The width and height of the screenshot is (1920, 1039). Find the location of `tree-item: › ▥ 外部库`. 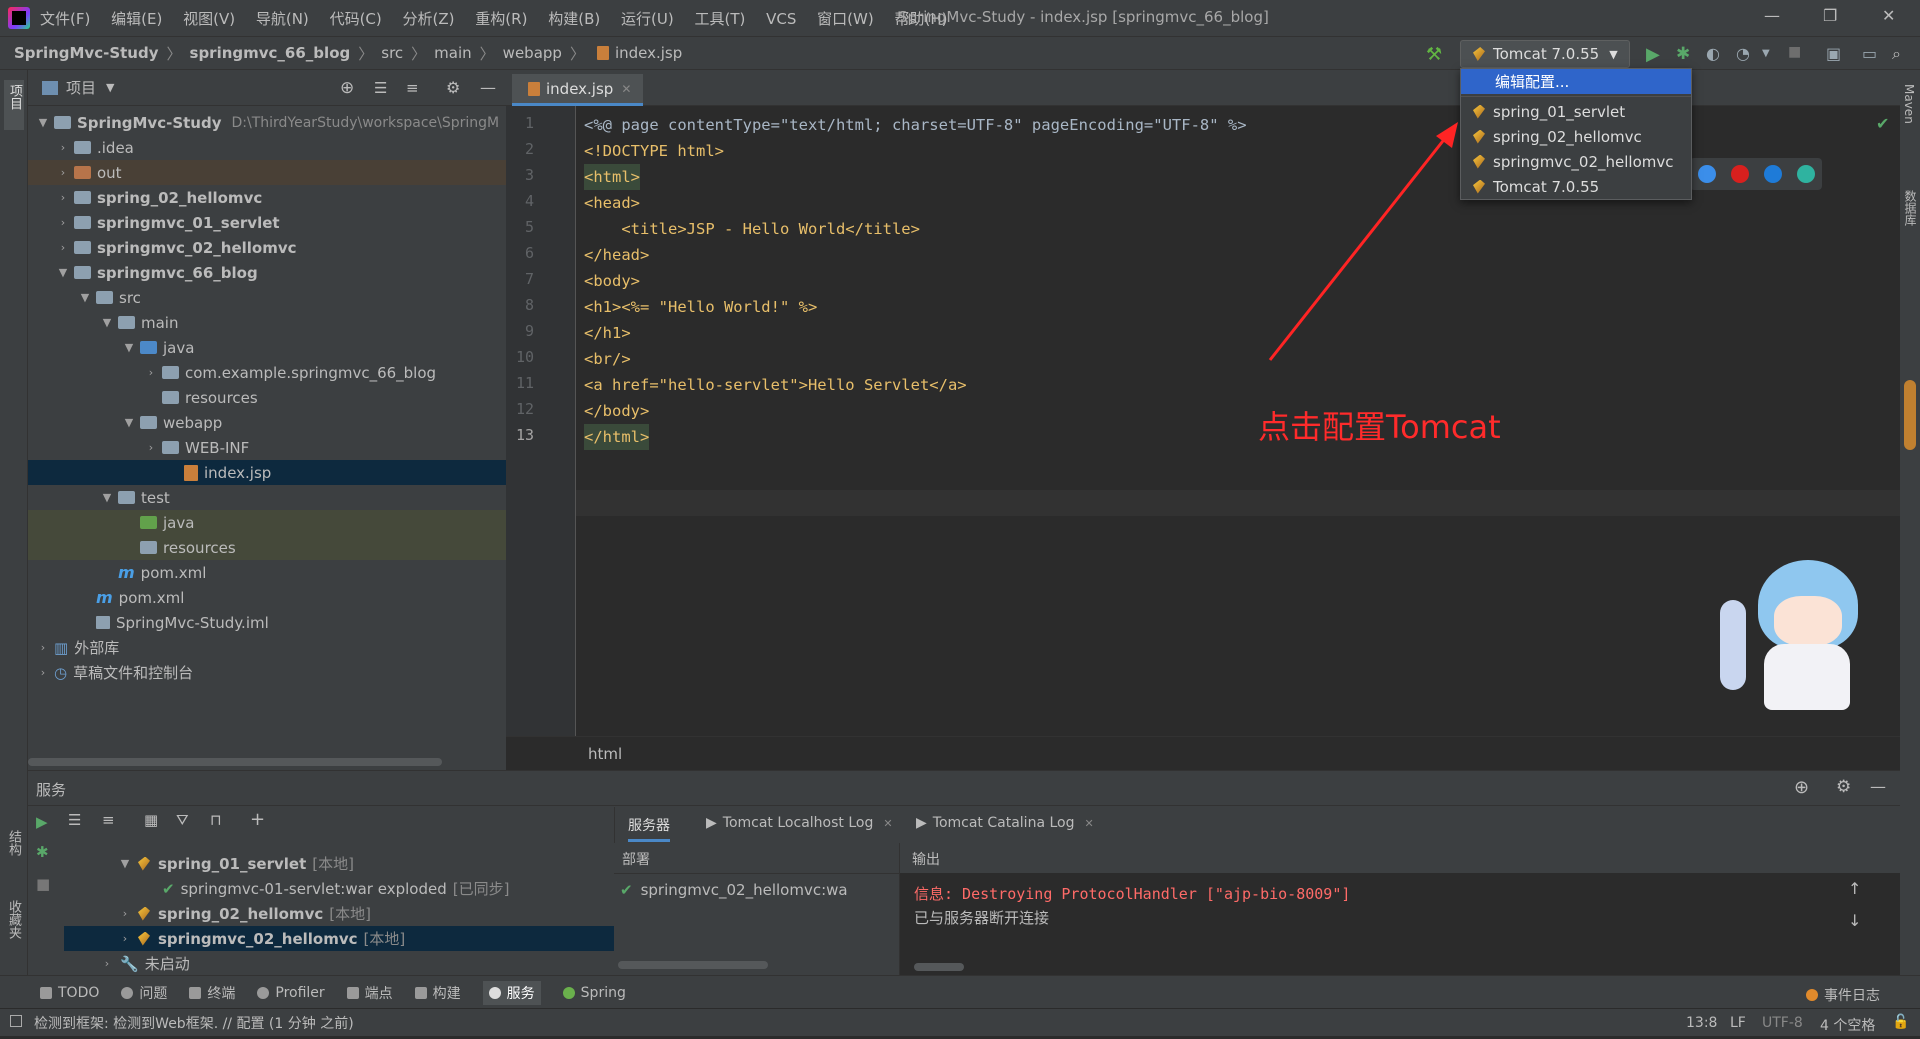

tree-item: › ▥ 外部库 is located at coordinates (267, 647).